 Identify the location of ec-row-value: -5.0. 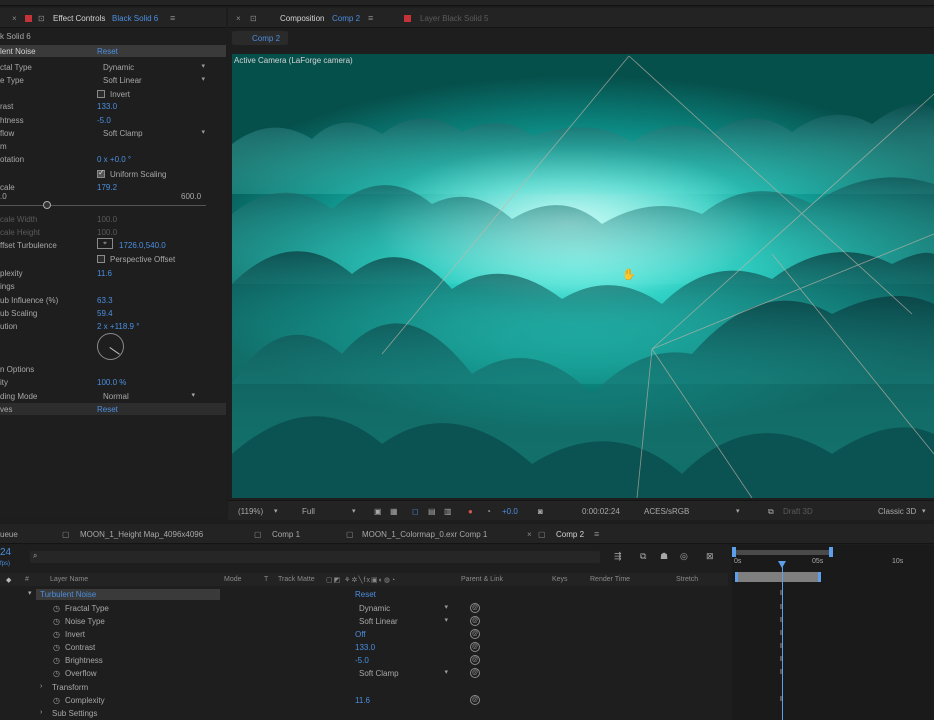
(104, 120).